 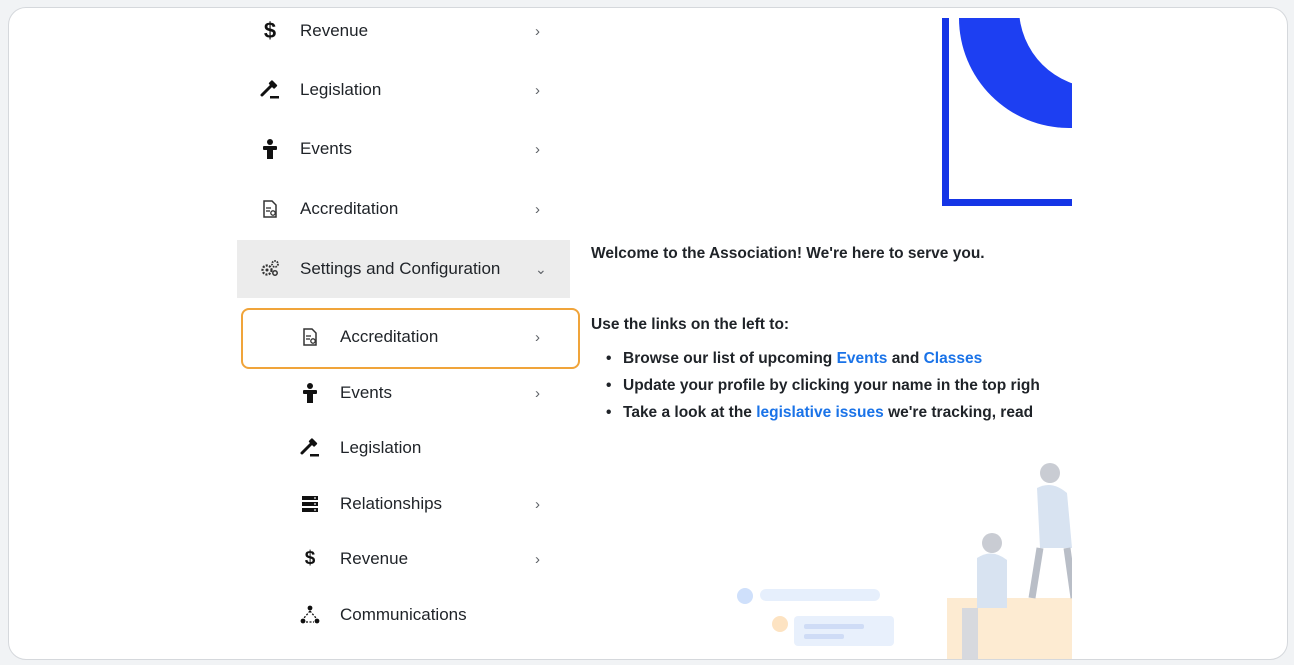 I want to click on focus-highlight, so click(x=410, y=338).